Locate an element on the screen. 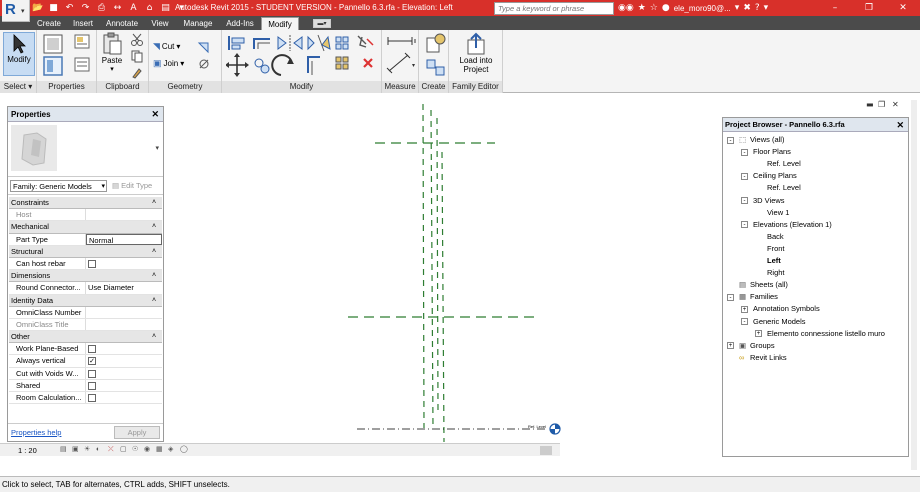  show-crop-region-icon: ▢ is located at coordinates (124, 450).